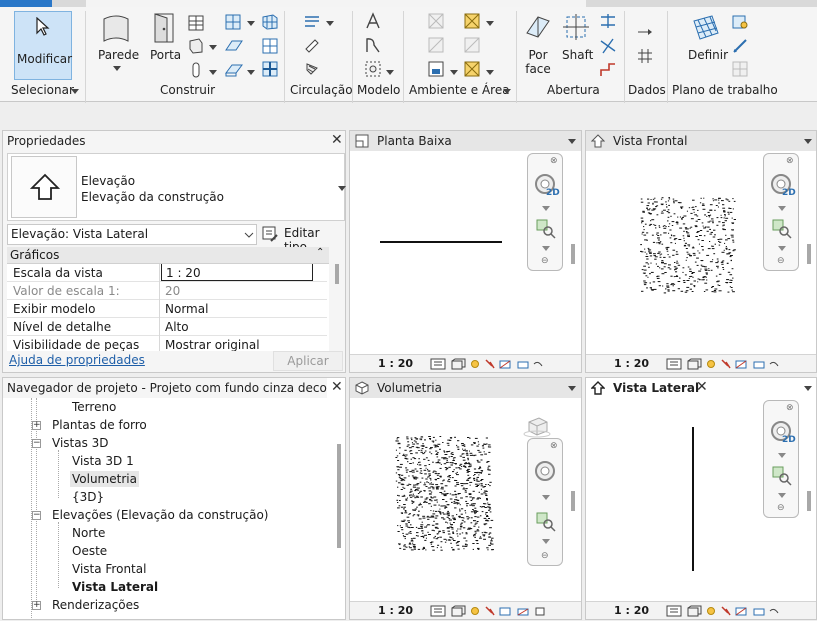  I want to click on door-label: Porta, so click(165, 55).